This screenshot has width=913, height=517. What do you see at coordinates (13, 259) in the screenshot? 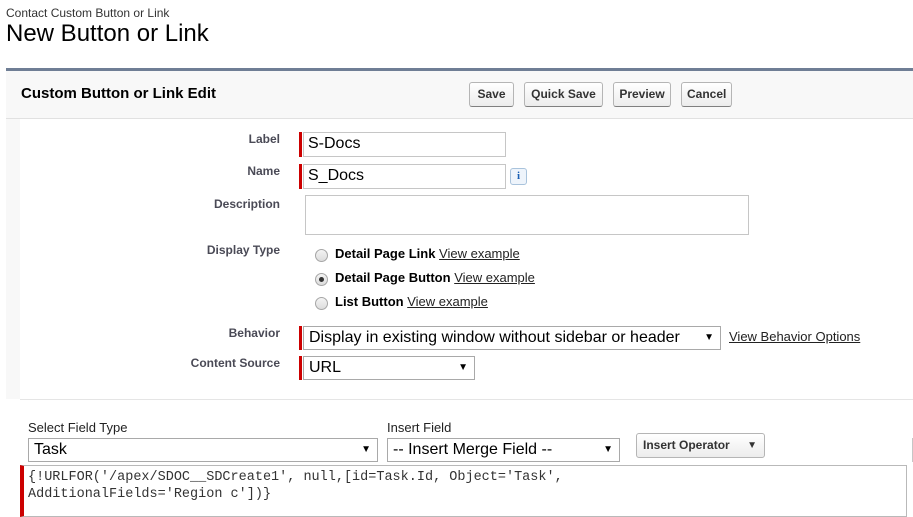
I see `panel-side-strip` at bounding box center [13, 259].